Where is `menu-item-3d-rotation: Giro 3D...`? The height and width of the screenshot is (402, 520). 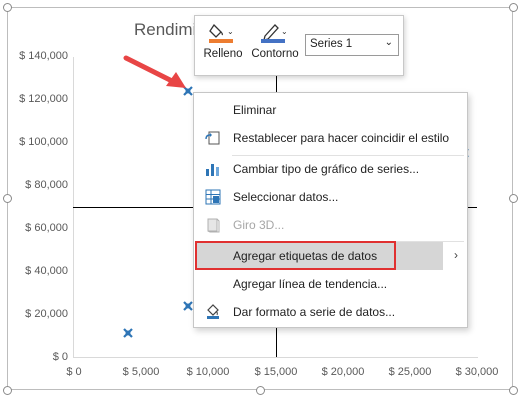
menu-item-3d-rotation: Giro 3D... is located at coordinates (330, 225).